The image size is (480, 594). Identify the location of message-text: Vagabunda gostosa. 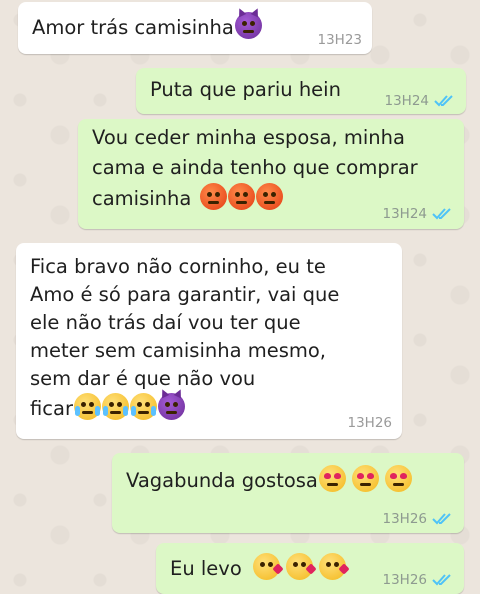
(222, 480).